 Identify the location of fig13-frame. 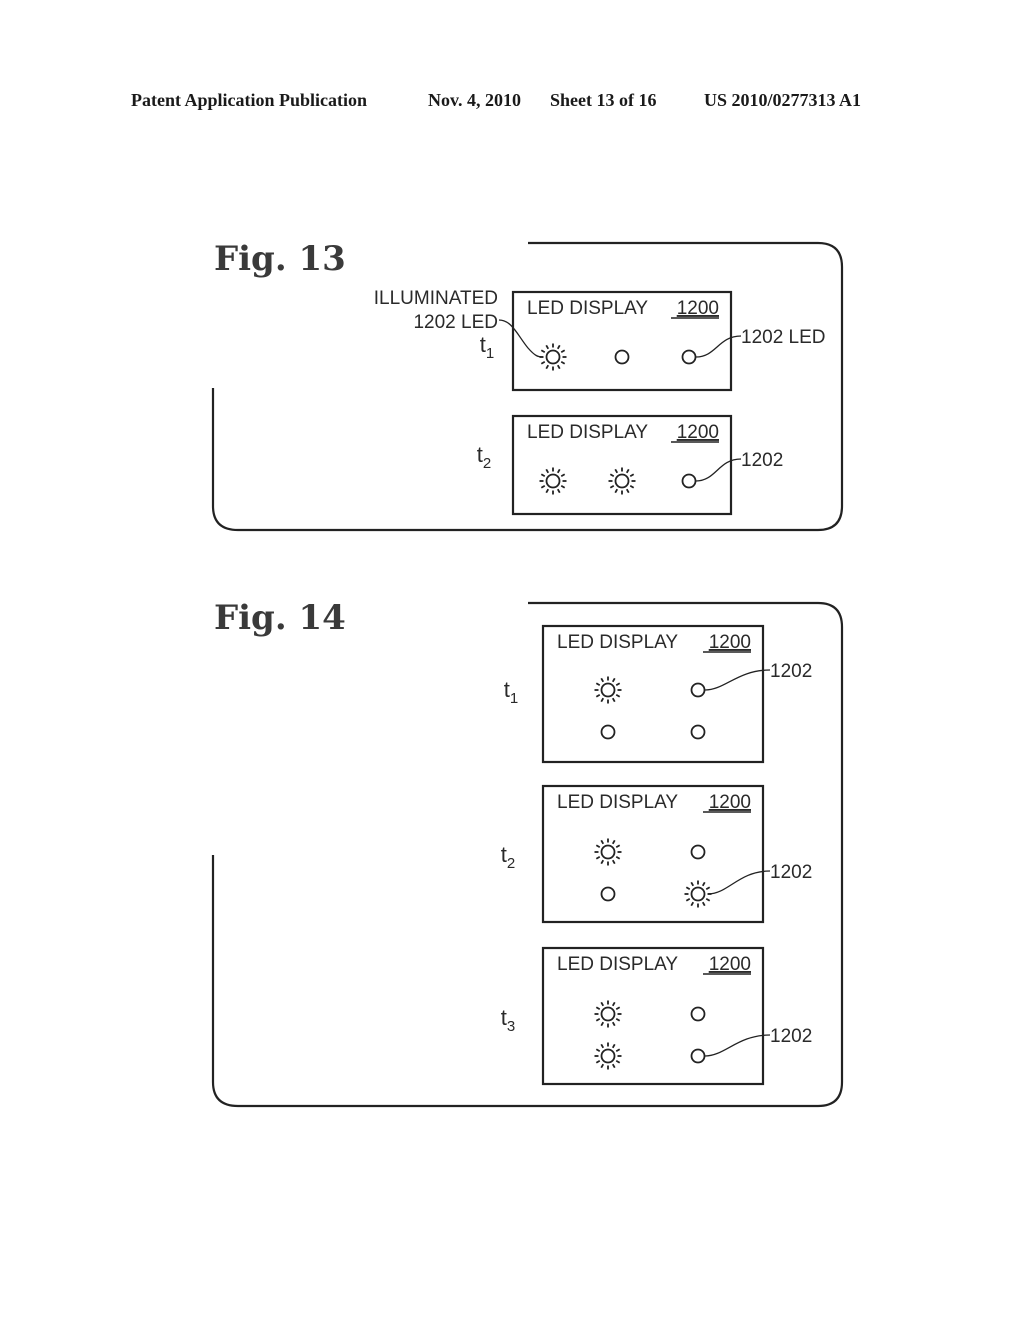
(527, 386).